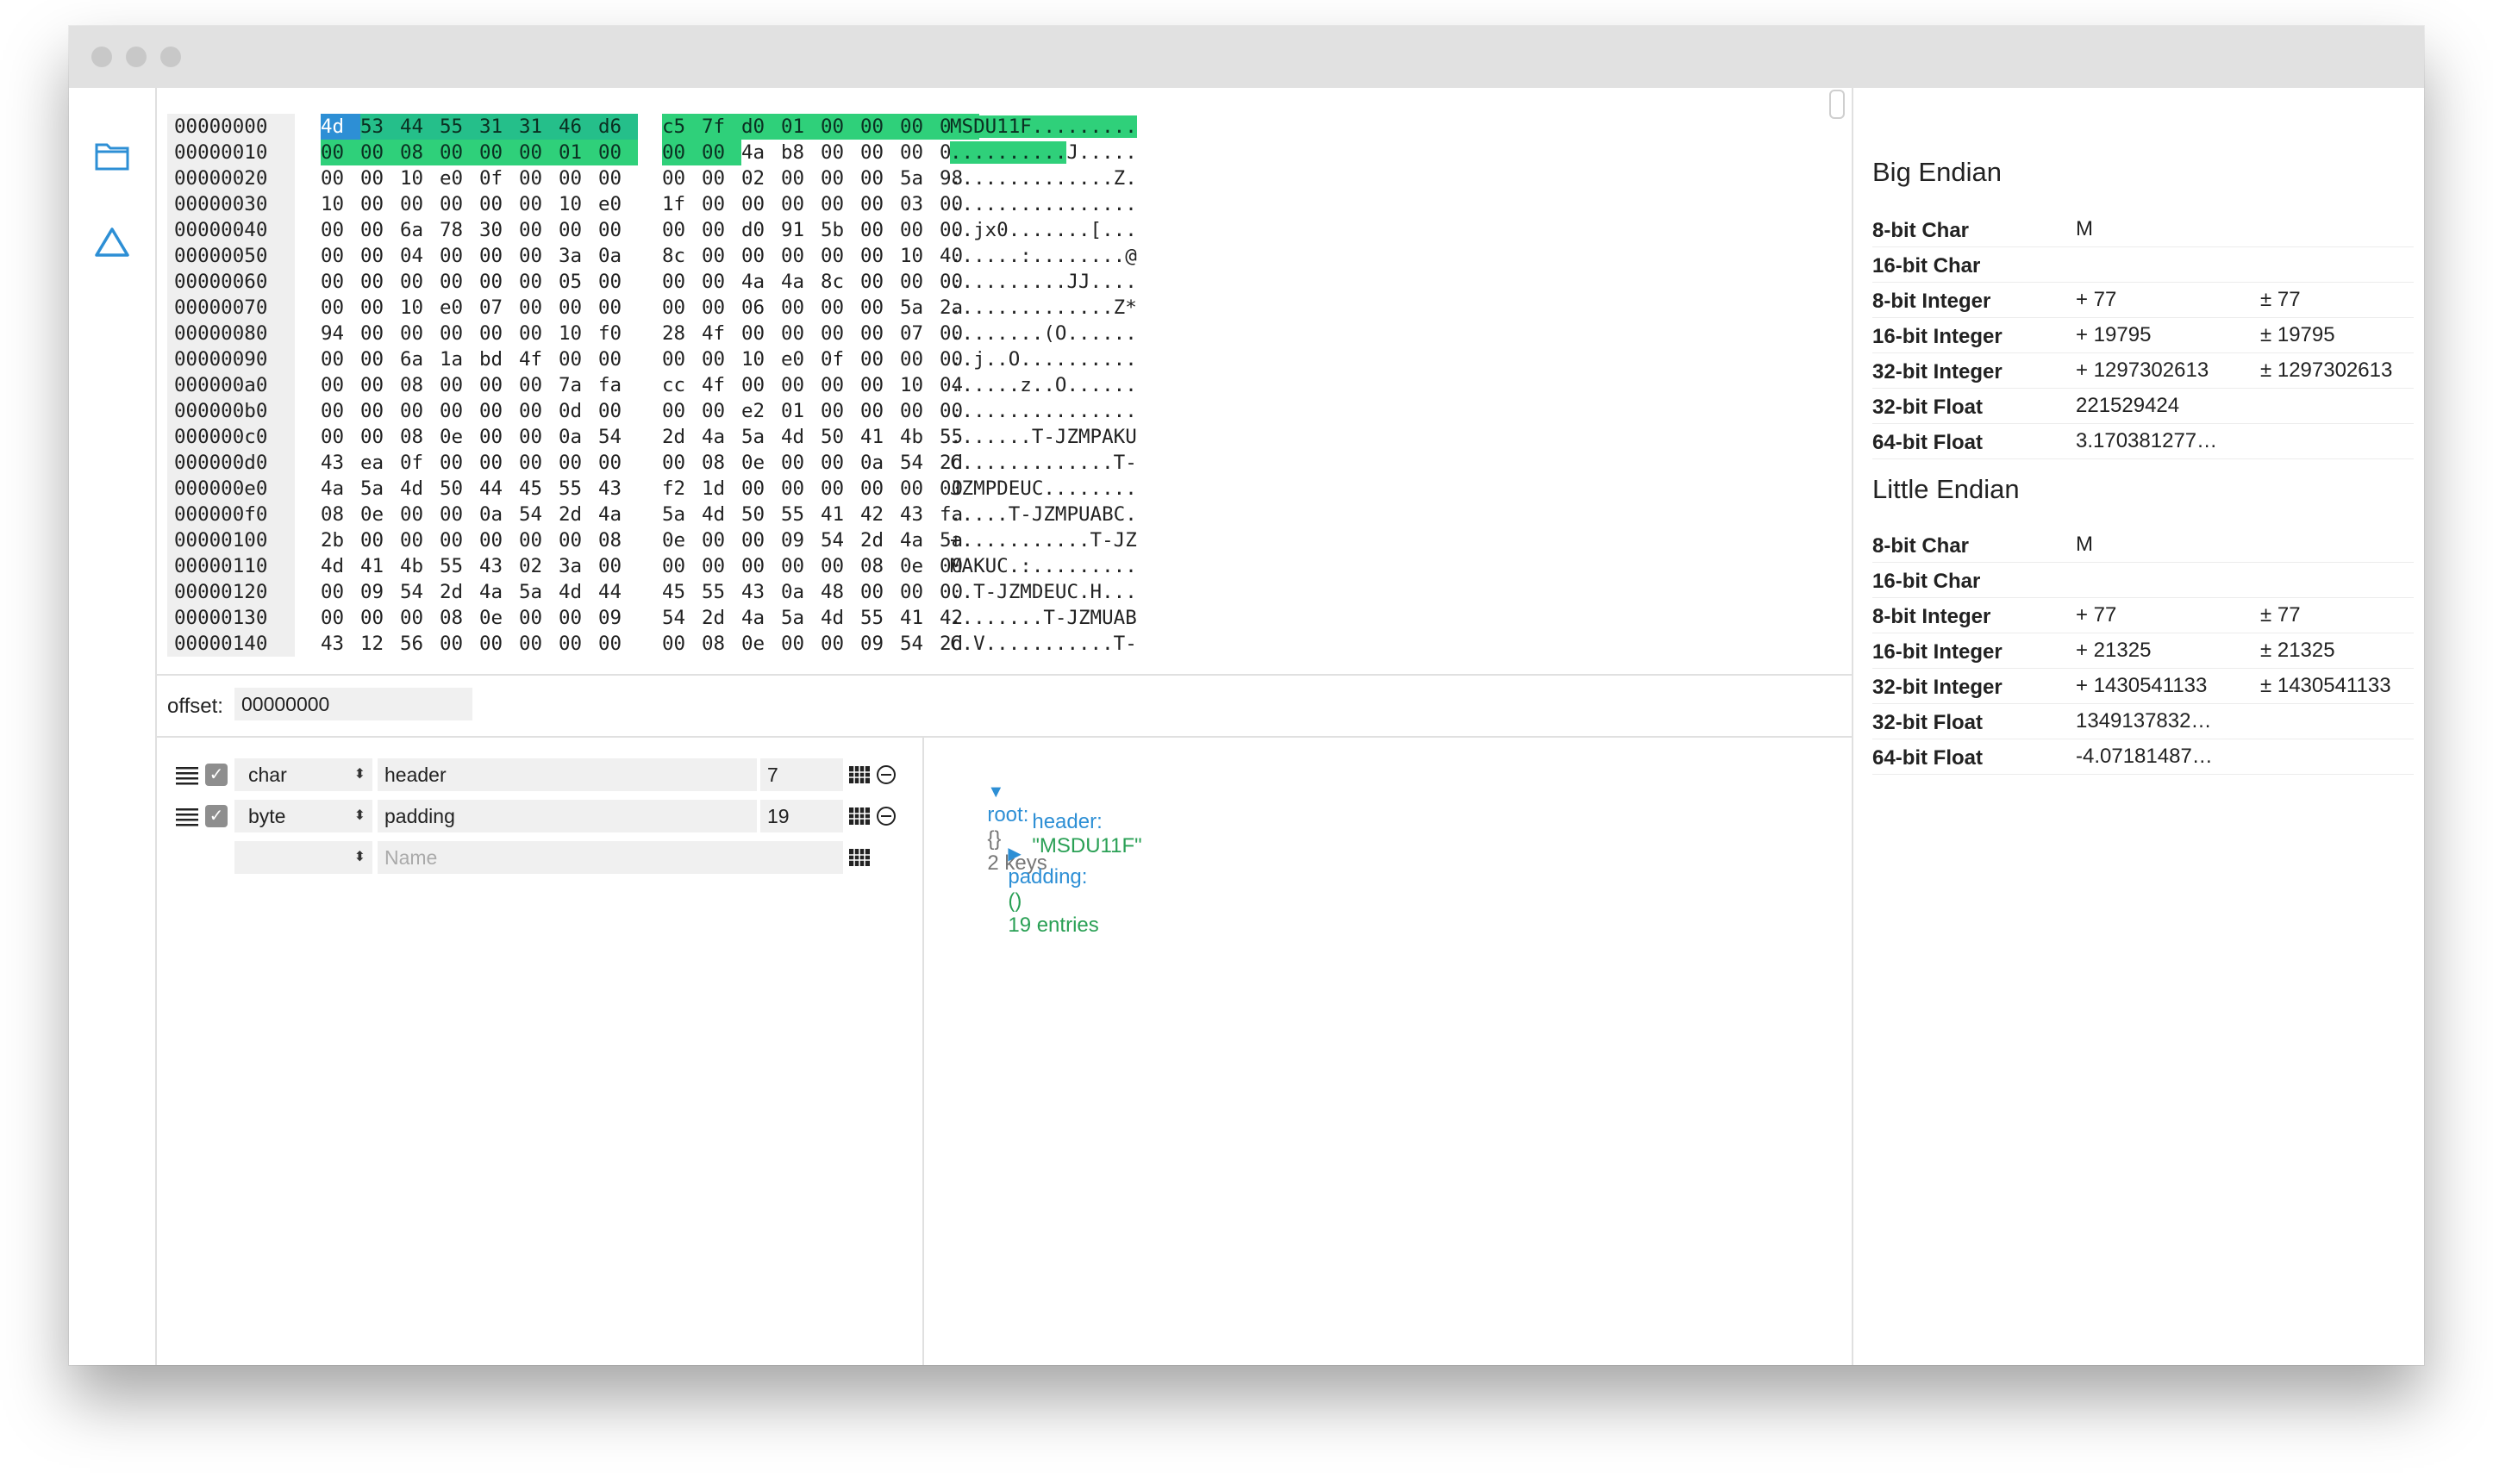 Image resolution: width=2493 pixels, height=1484 pixels. Describe the element at coordinates (2142, 371) in the screenshot. I see `value-unsigned: + 1297302613` at that location.